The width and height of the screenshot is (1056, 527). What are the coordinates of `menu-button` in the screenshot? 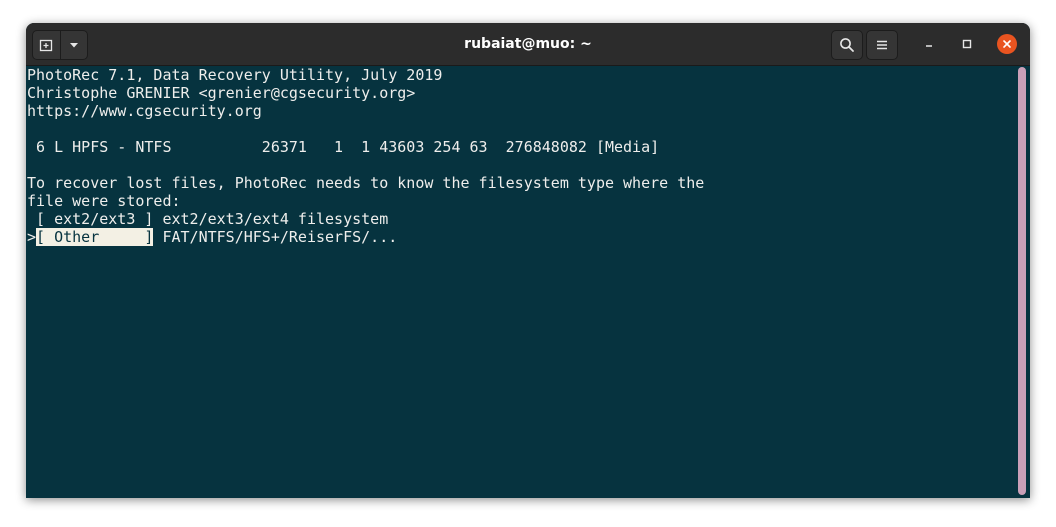 It's located at (882, 45).